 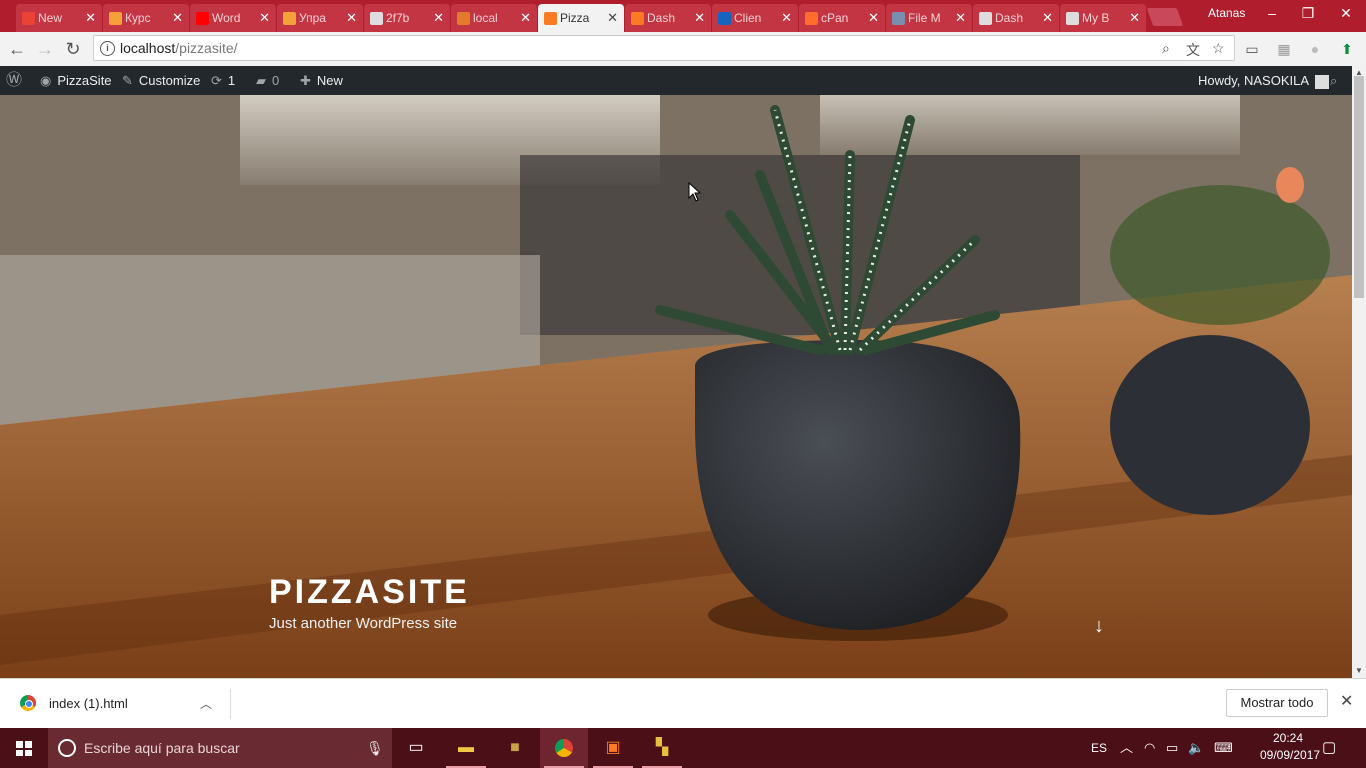 What do you see at coordinates (363, 623) in the screenshot?
I see `site-tagline: Just another WordPress site` at bounding box center [363, 623].